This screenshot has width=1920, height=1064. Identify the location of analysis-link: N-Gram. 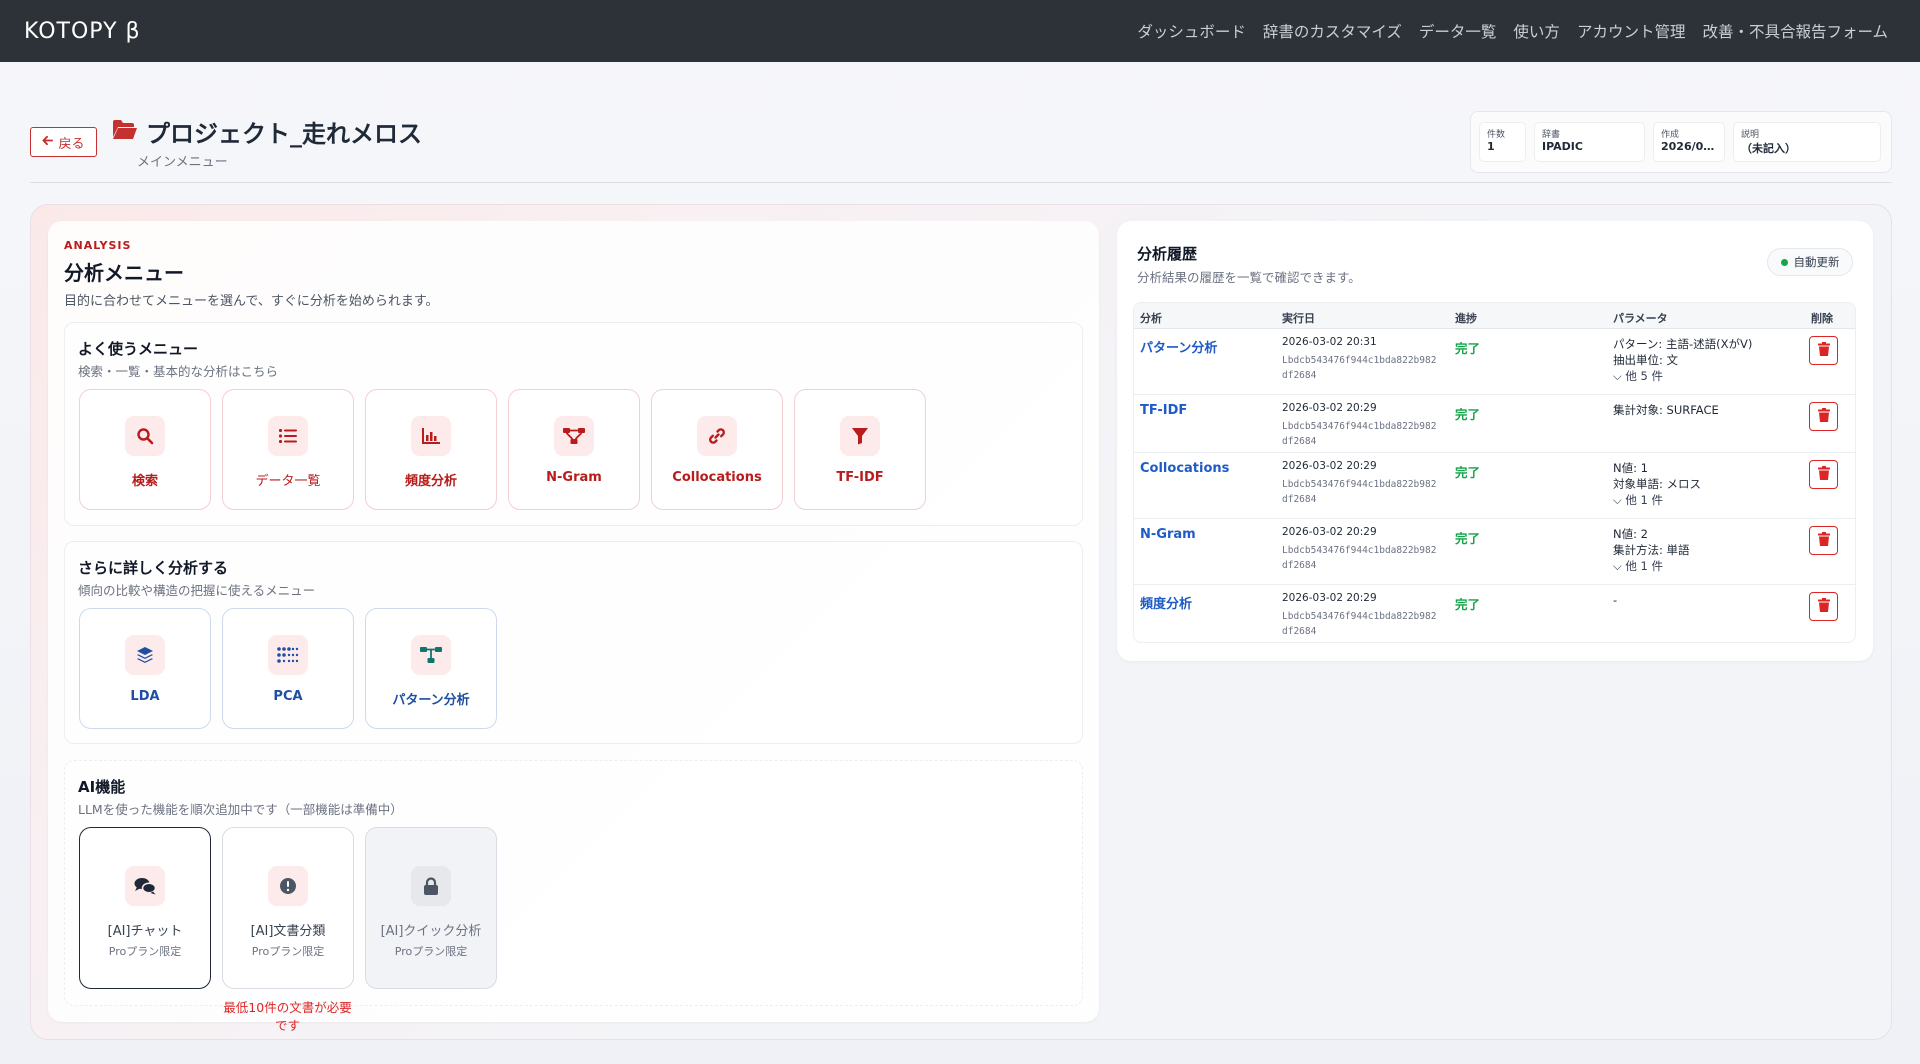
(1168, 534).